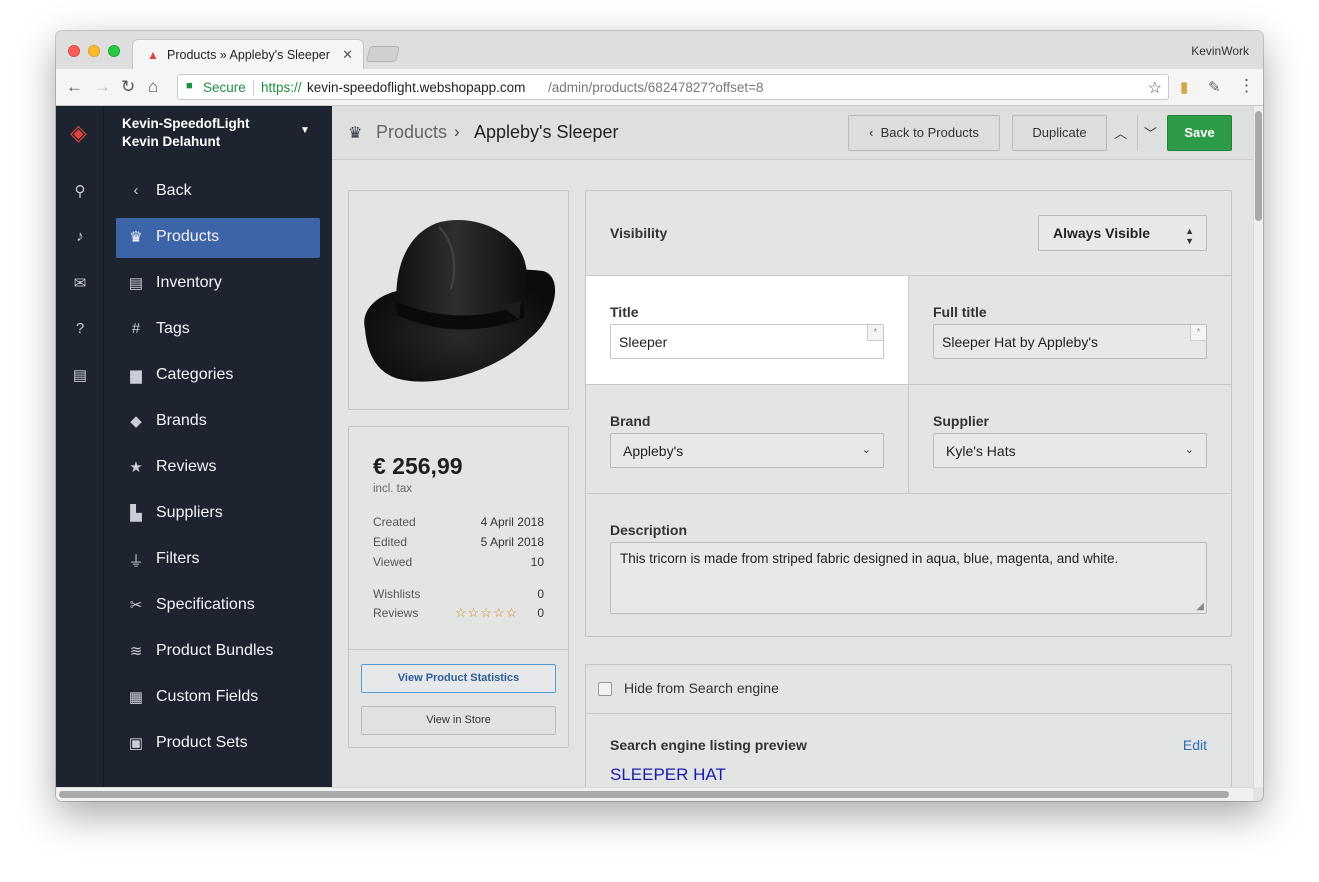 The image size is (1319, 882). Describe the element at coordinates (961, 421) in the screenshot. I see `supplier-label: Supplier` at that location.